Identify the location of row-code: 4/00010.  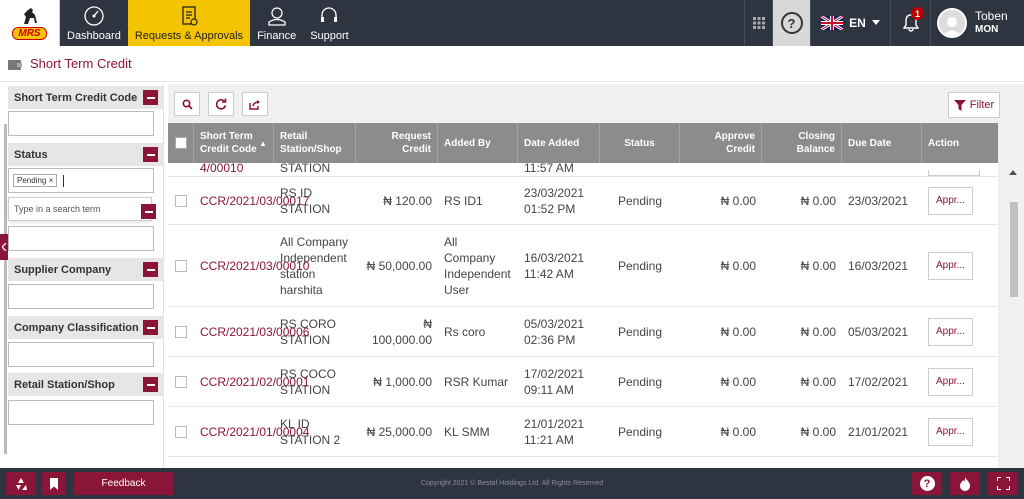
(234, 169).